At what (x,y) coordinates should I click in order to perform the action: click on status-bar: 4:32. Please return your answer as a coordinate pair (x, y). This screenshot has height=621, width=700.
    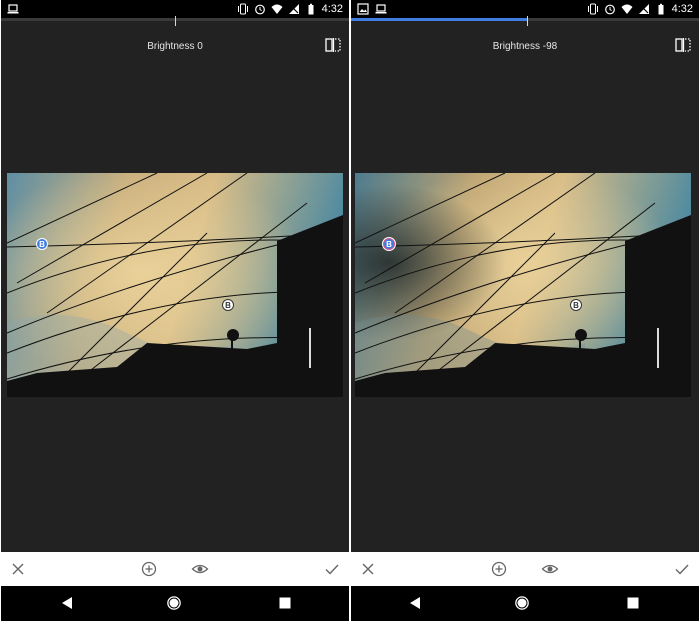
    Looking at the image, I should click on (525, 9).